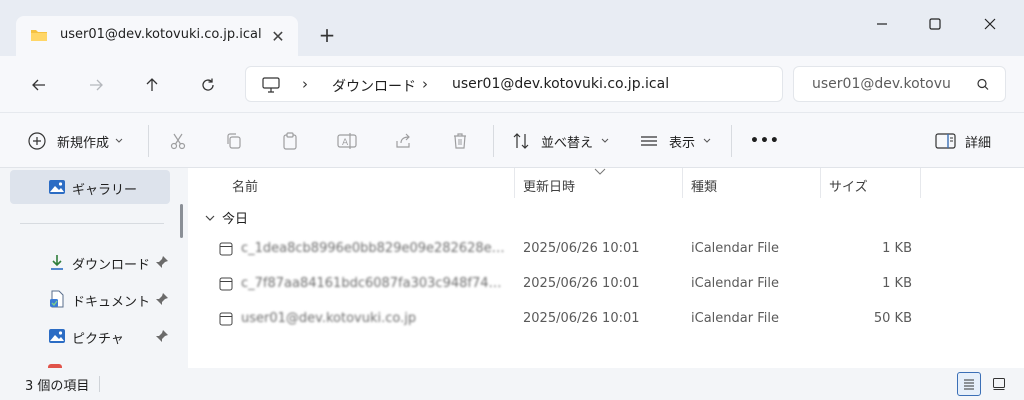 The width and height of the screenshot is (1024, 400). What do you see at coordinates (327, 35) in the screenshot?
I see `new-tab-button: +` at bounding box center [327, 35].